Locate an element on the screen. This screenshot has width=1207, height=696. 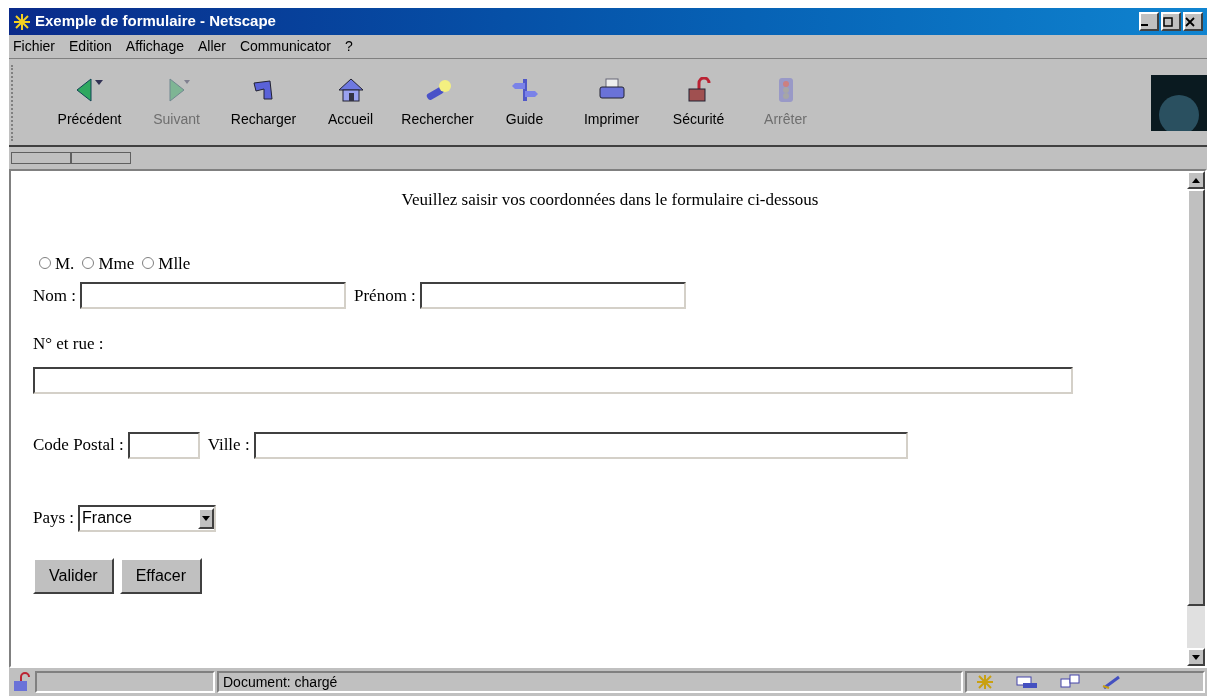
maximize-icon is located at coordinates (1168, 21).